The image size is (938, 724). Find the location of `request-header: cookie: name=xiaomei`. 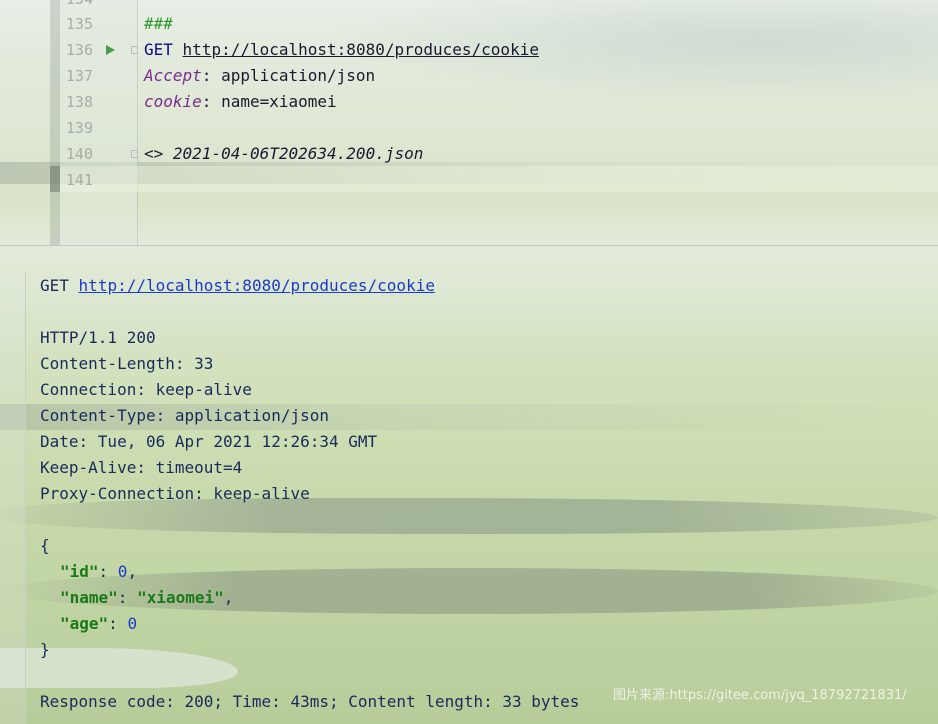

request-header: cookie: name=xiaomei is located at coordinates (240, 102).